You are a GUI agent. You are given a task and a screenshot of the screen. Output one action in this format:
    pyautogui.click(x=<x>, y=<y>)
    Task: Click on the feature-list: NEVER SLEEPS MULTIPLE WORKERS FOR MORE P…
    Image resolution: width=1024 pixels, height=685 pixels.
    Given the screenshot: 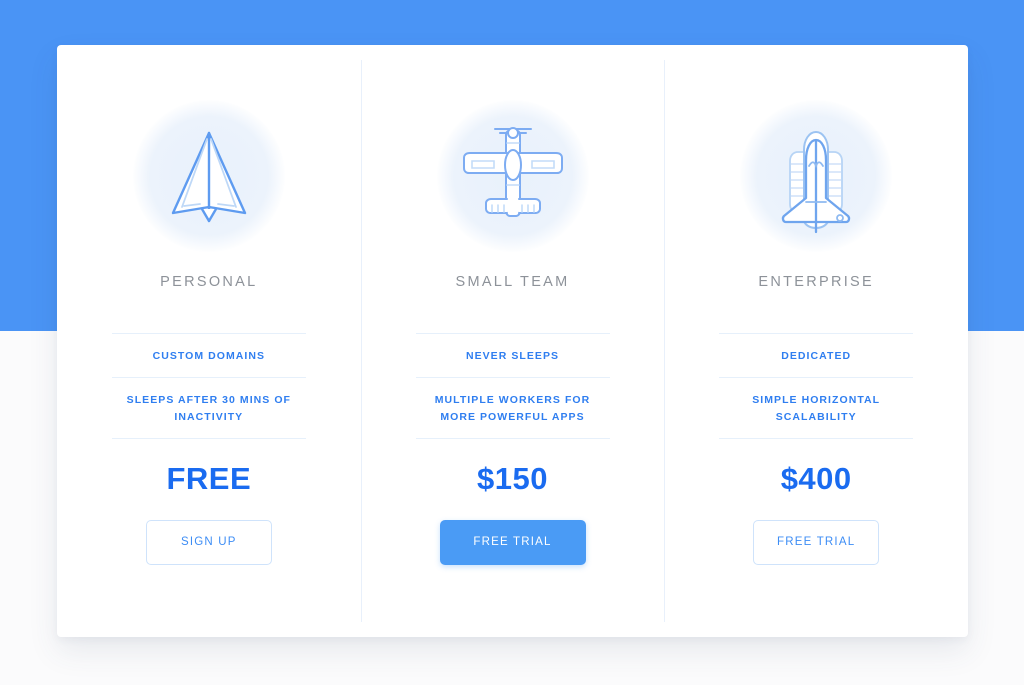 What is the action you would take?
    pyautogui.click(x=512, y=386)
    